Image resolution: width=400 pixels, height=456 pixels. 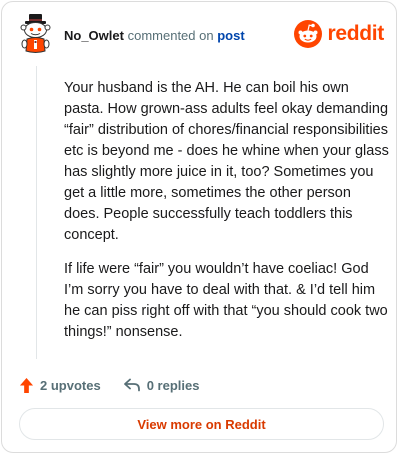 I want to click on username-link: No_Owlet, so click(x=94, y=35).